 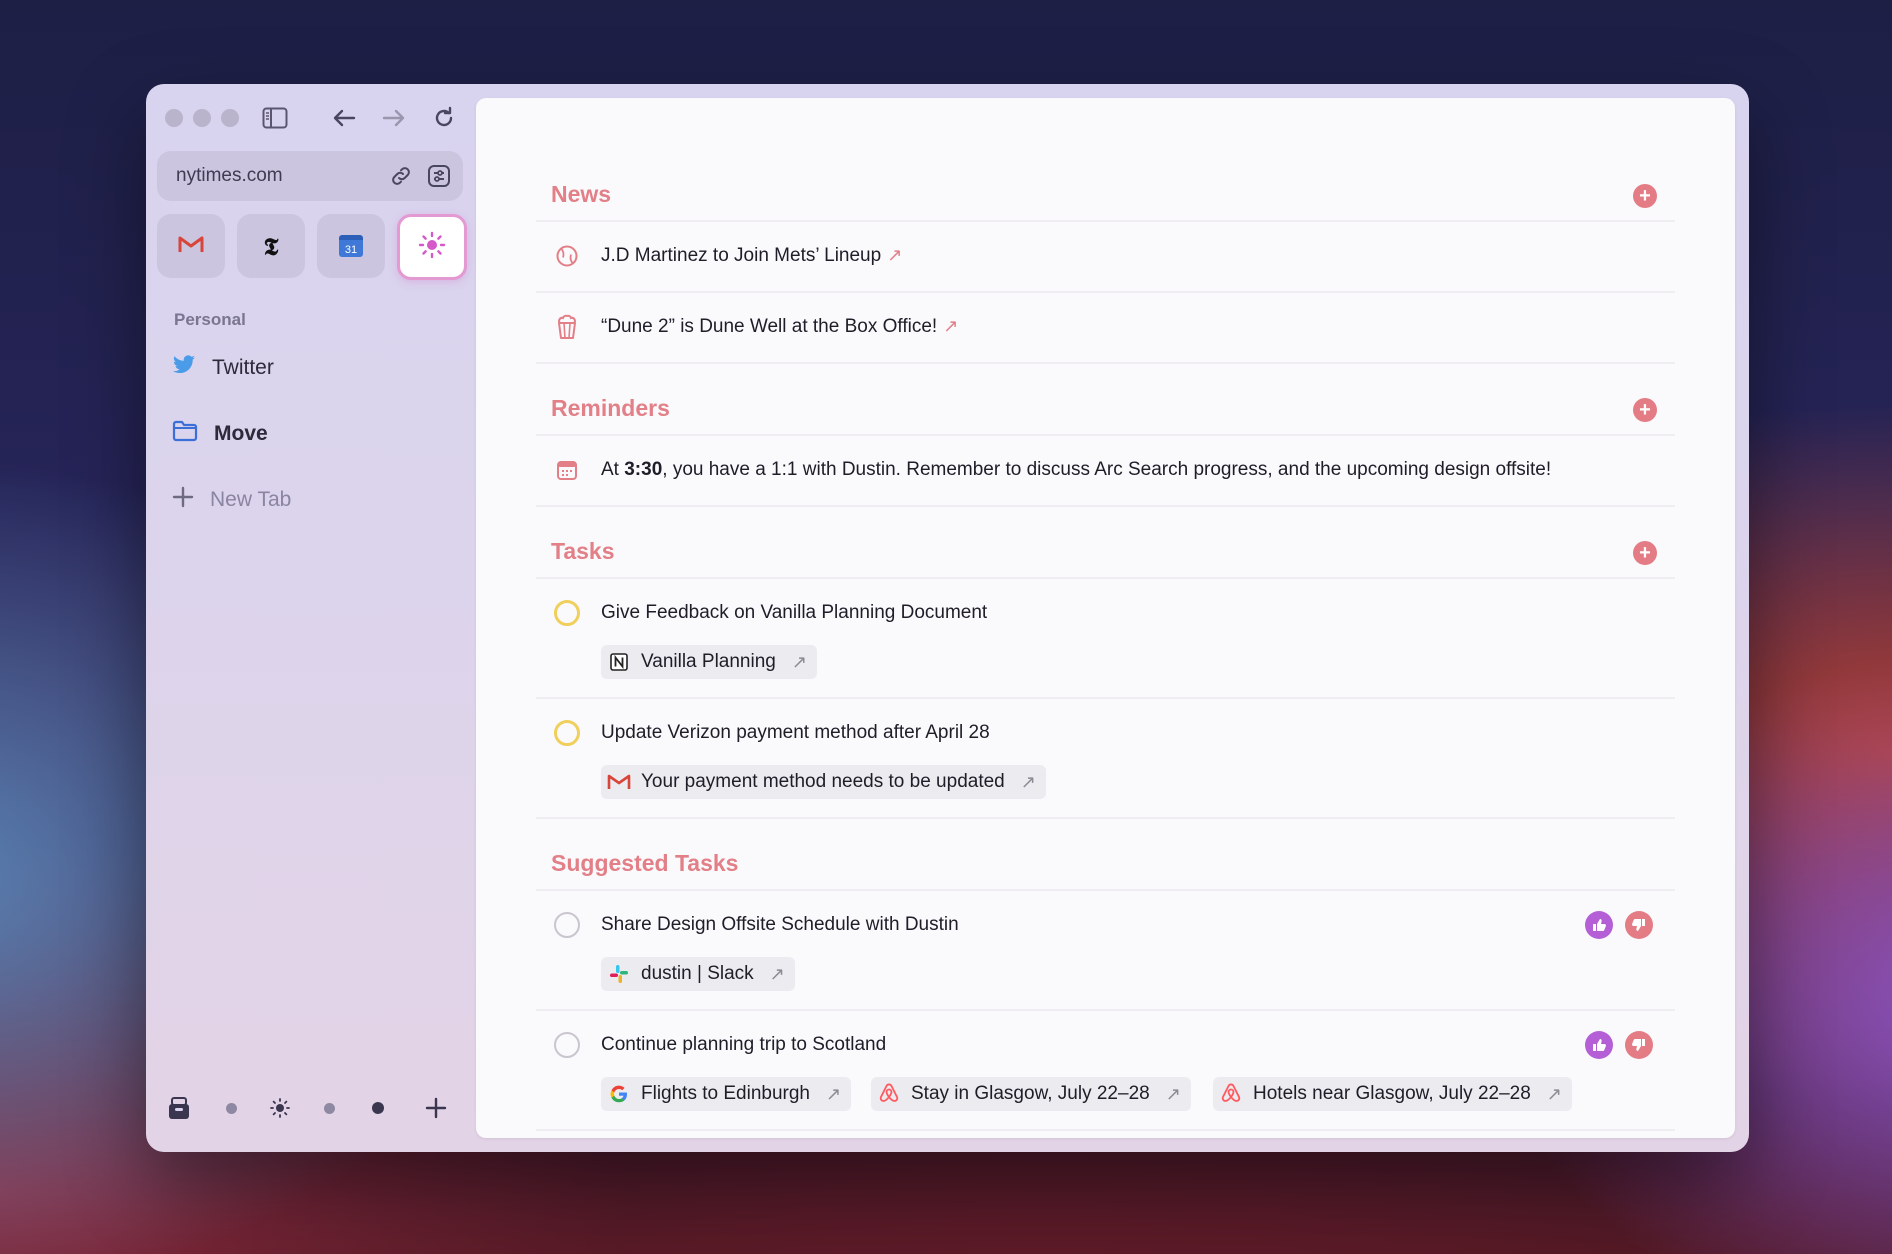 What do you see at coordinates (744, 1044) in the screenshot?
I see `task-title: Continue planning trip to Scotland` at bounding box center [744, 1044].